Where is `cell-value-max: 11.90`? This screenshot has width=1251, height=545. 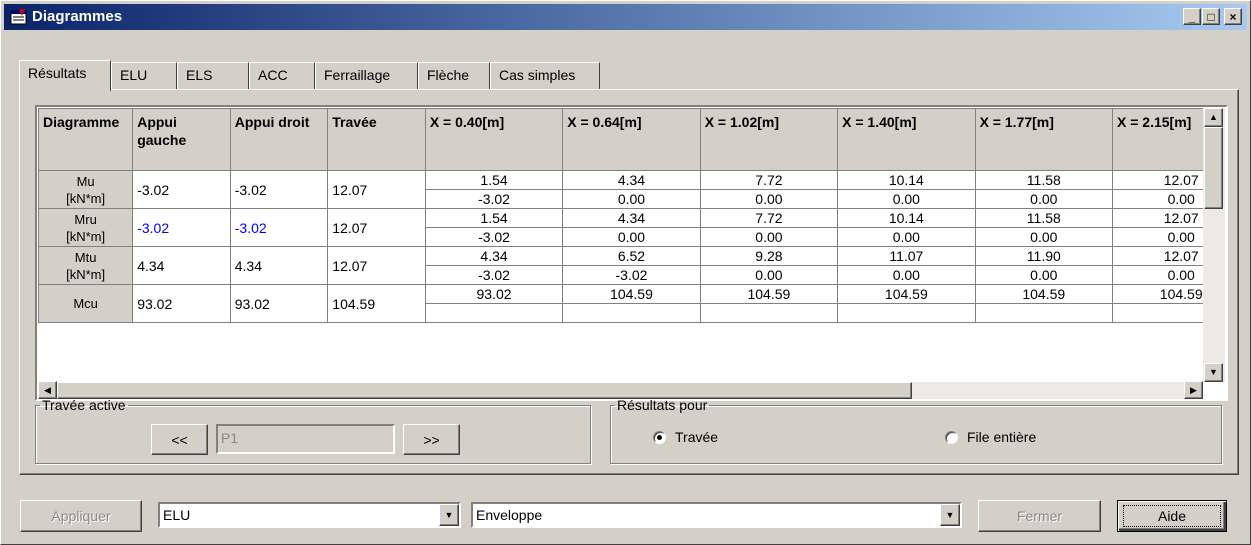
cell-value-max: 11.90 is located at coordinates (1044, 256).